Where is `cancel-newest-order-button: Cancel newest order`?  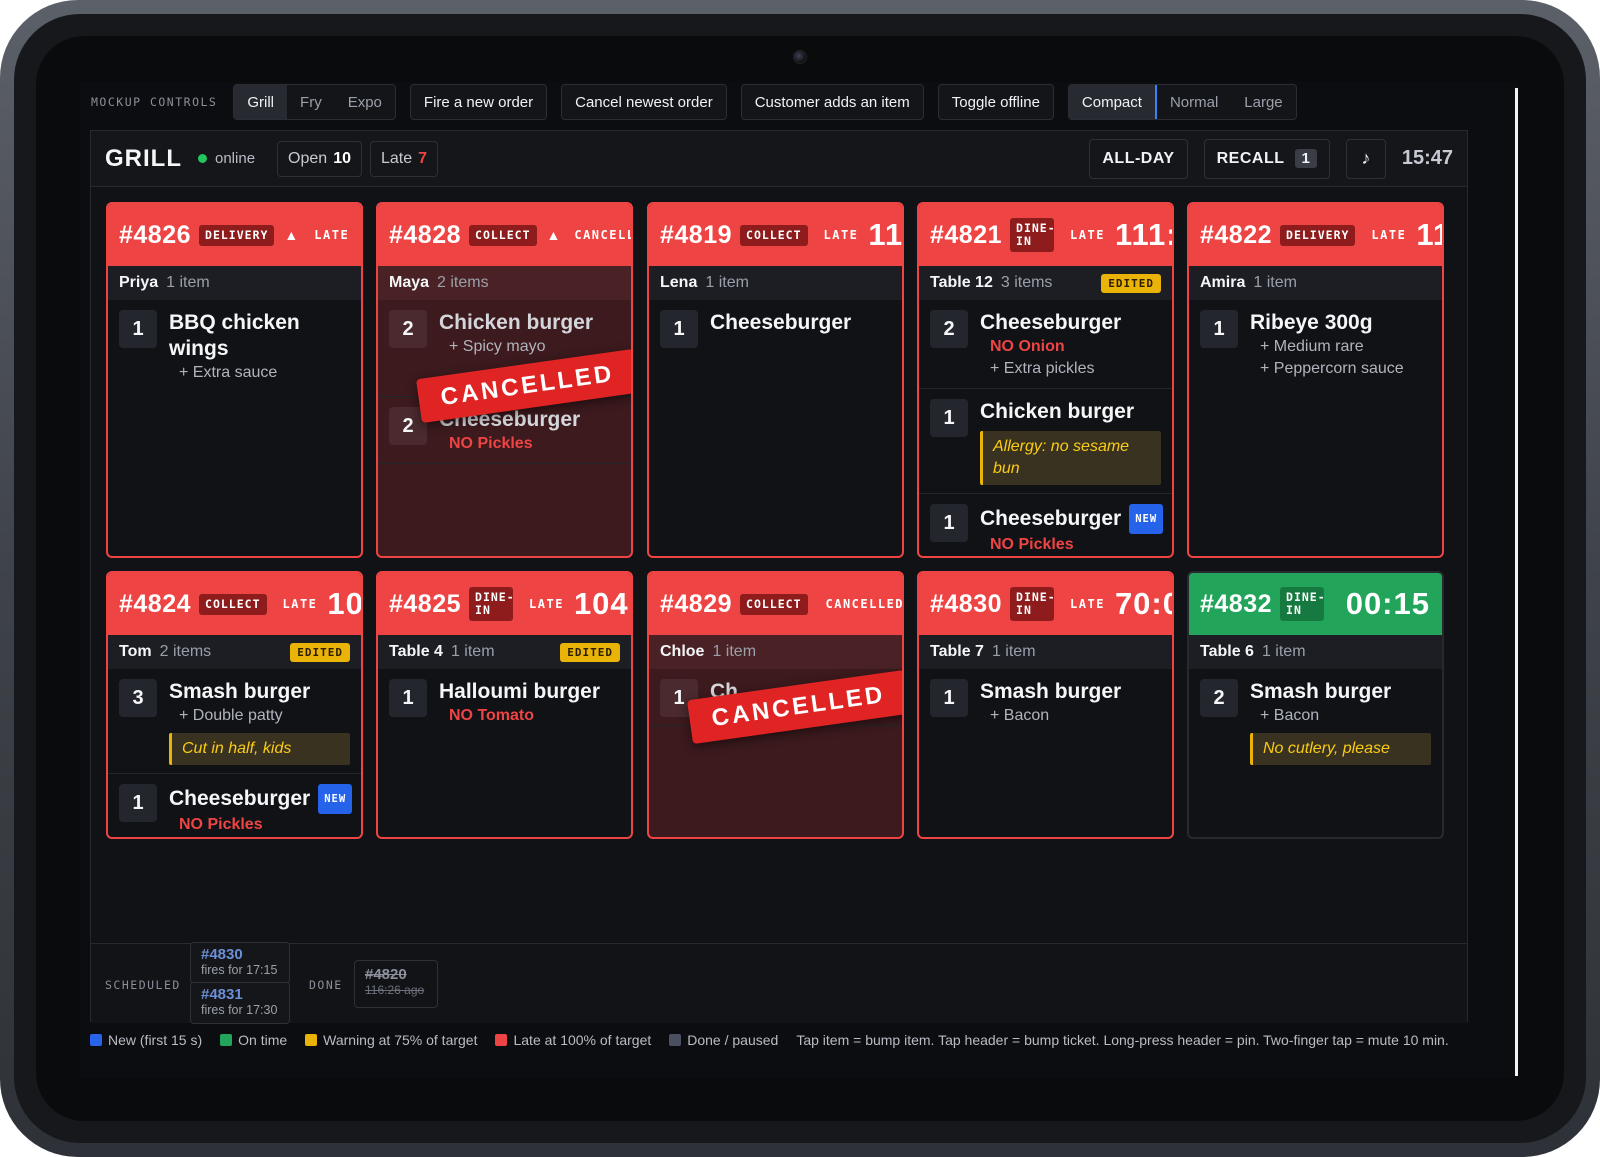 cancel-newest-order-button: Cancel newest order is located at coordinates (644, 102).